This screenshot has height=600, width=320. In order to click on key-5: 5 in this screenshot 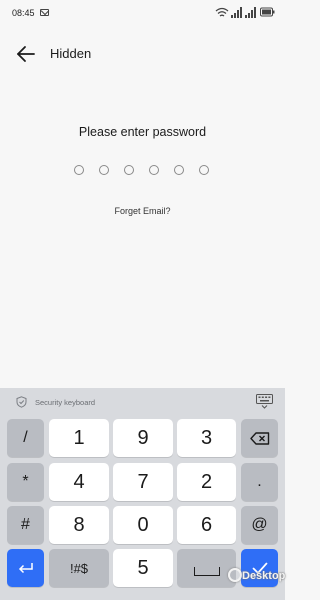, I will do `click(143, 568)`.